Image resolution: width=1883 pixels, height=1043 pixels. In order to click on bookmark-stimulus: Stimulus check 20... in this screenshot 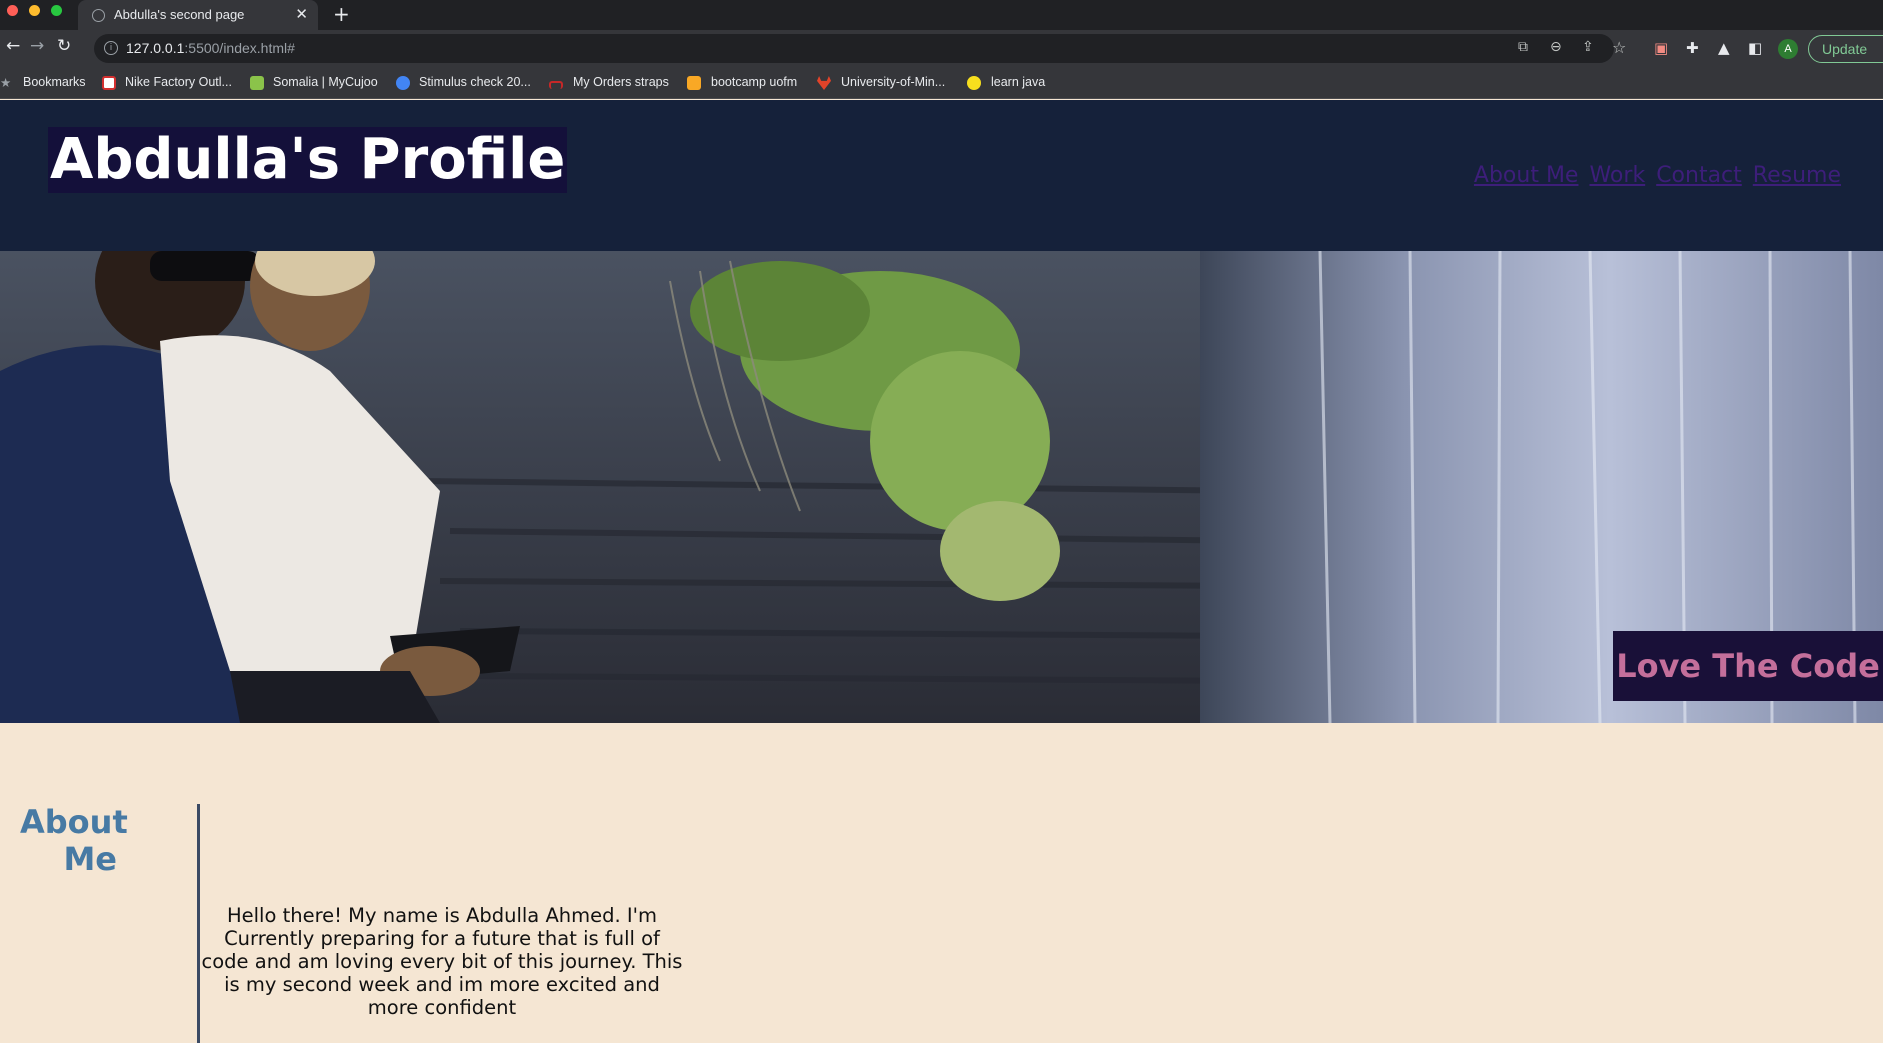, I will do `click(475, 82)`.